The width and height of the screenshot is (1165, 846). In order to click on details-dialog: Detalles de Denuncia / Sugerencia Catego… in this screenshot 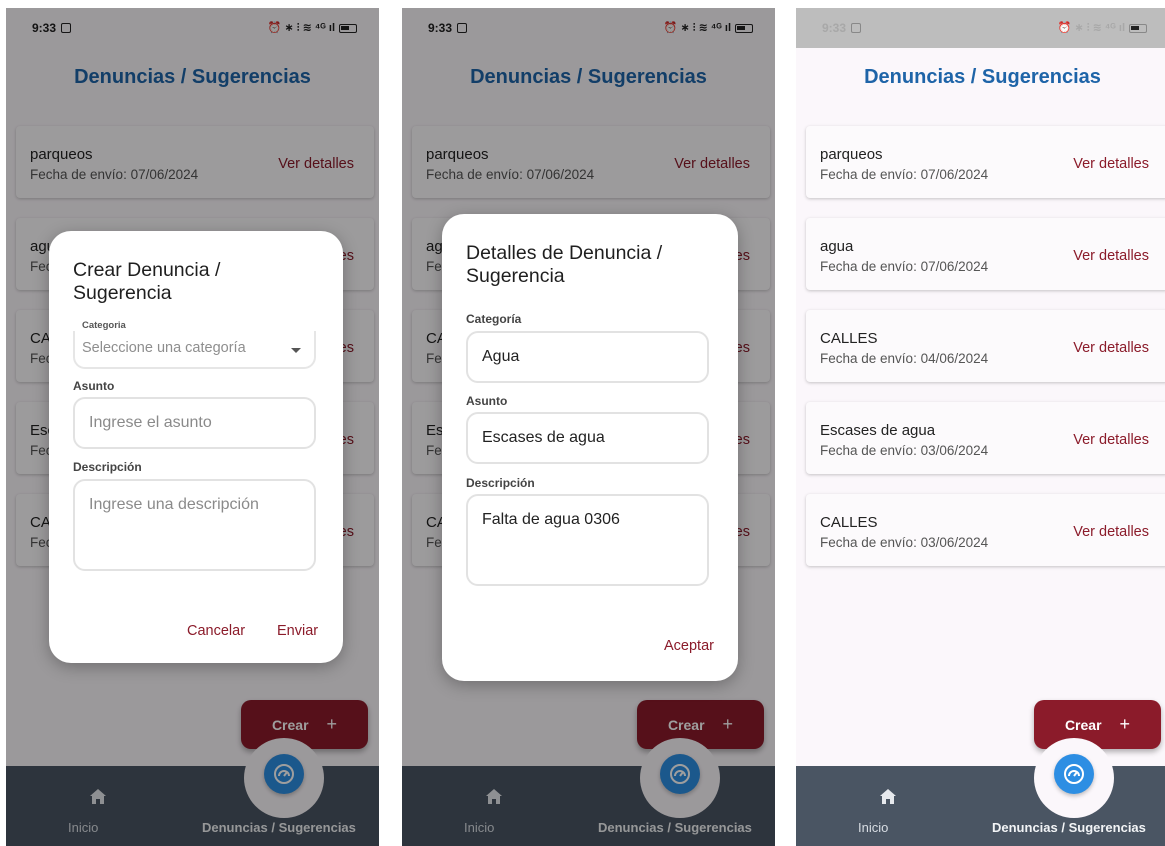, I will do `click(590, 447)`.